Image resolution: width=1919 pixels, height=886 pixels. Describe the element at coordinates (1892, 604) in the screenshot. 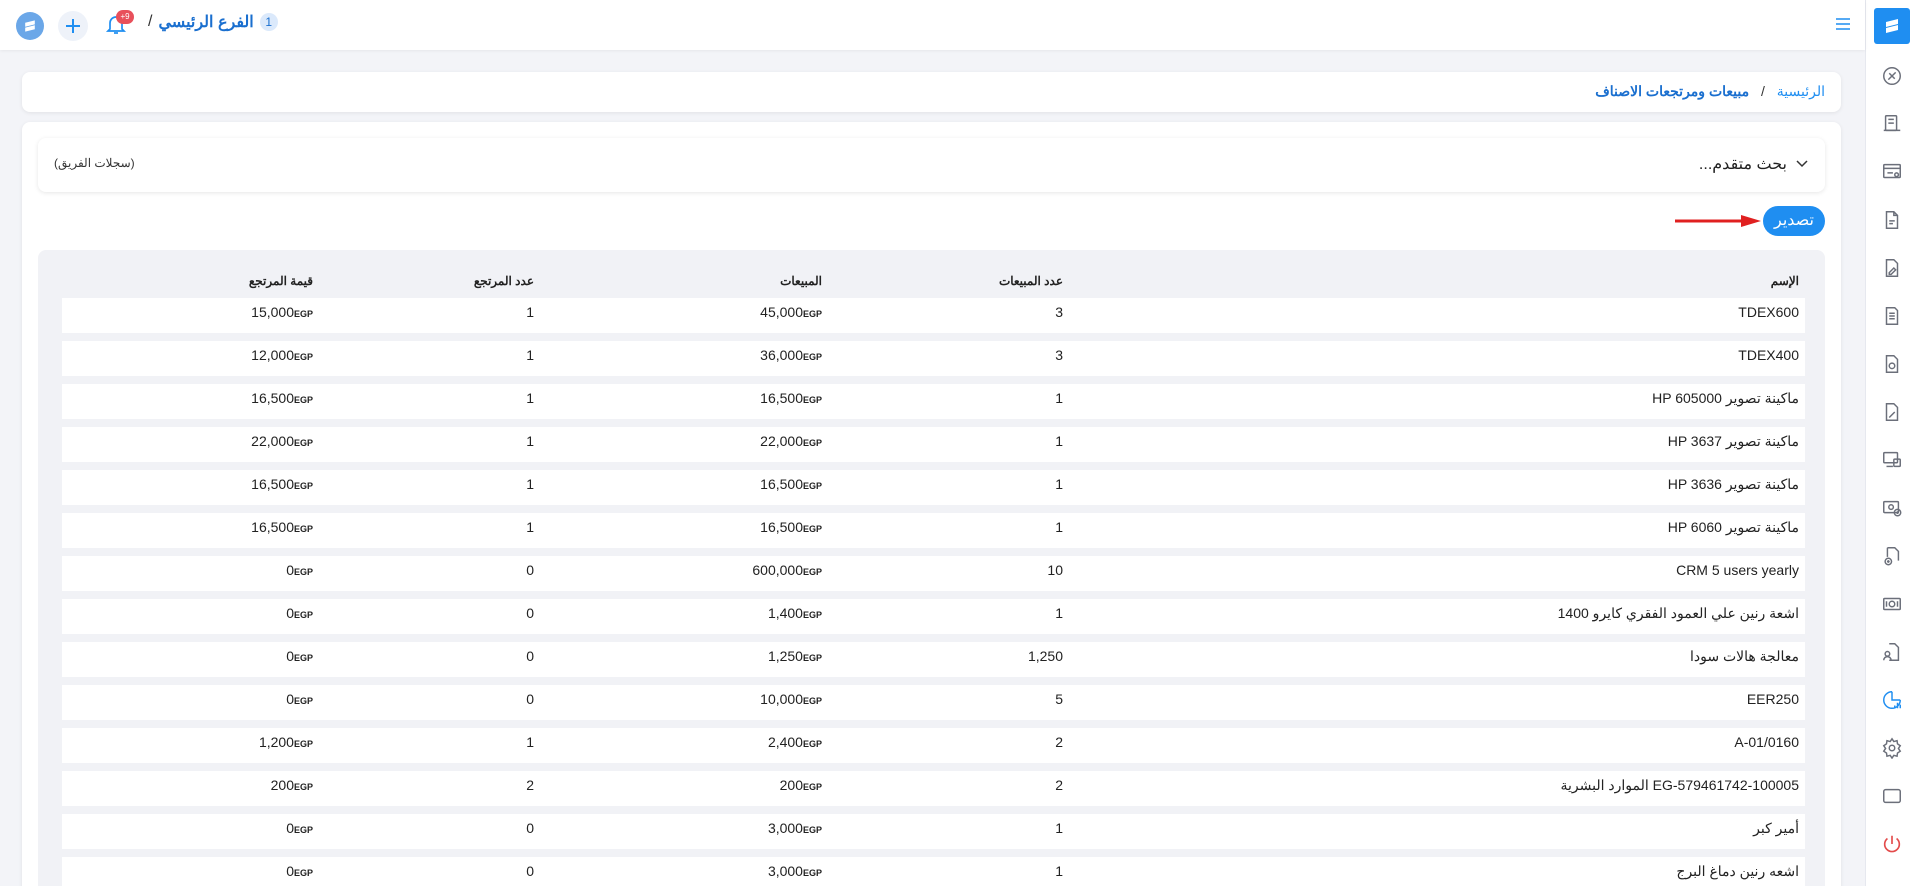

I see `cash-icon` at that location.